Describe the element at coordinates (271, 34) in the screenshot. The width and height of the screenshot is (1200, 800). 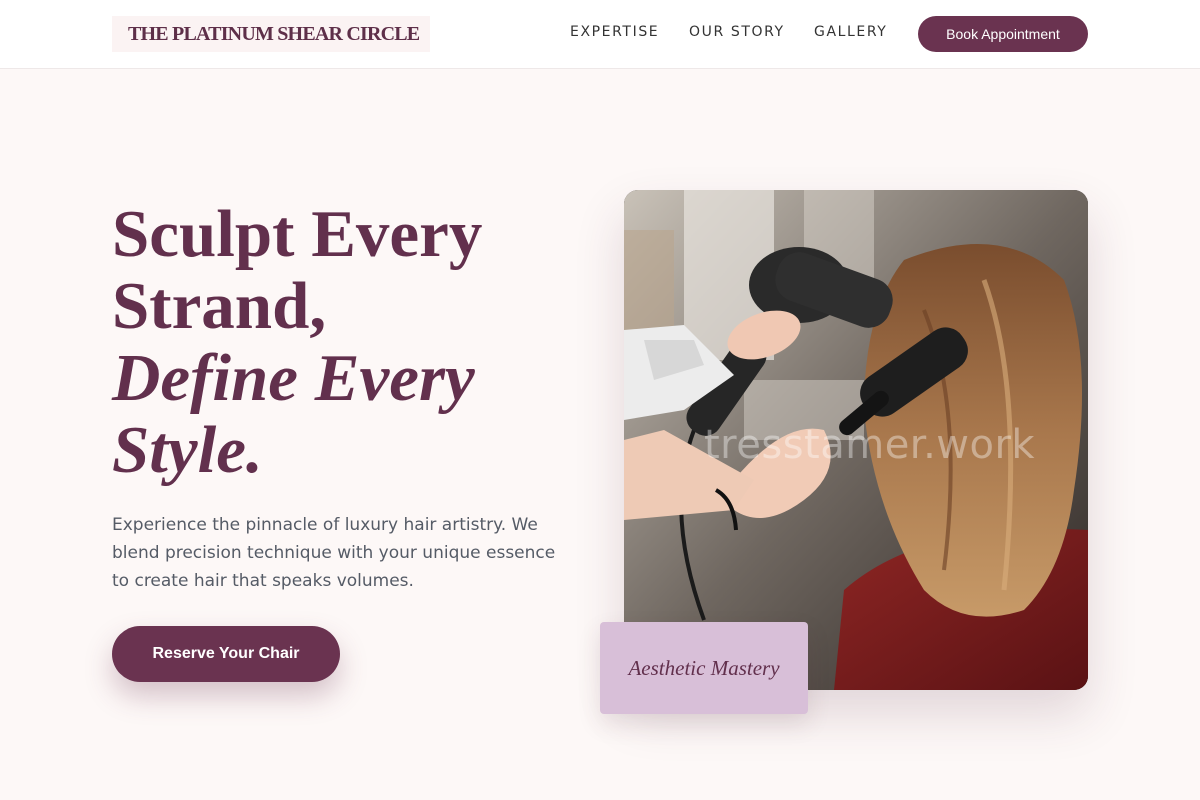
I see `brand-logo: THE PLATINUM SHEAR CIRCLE` at that location.